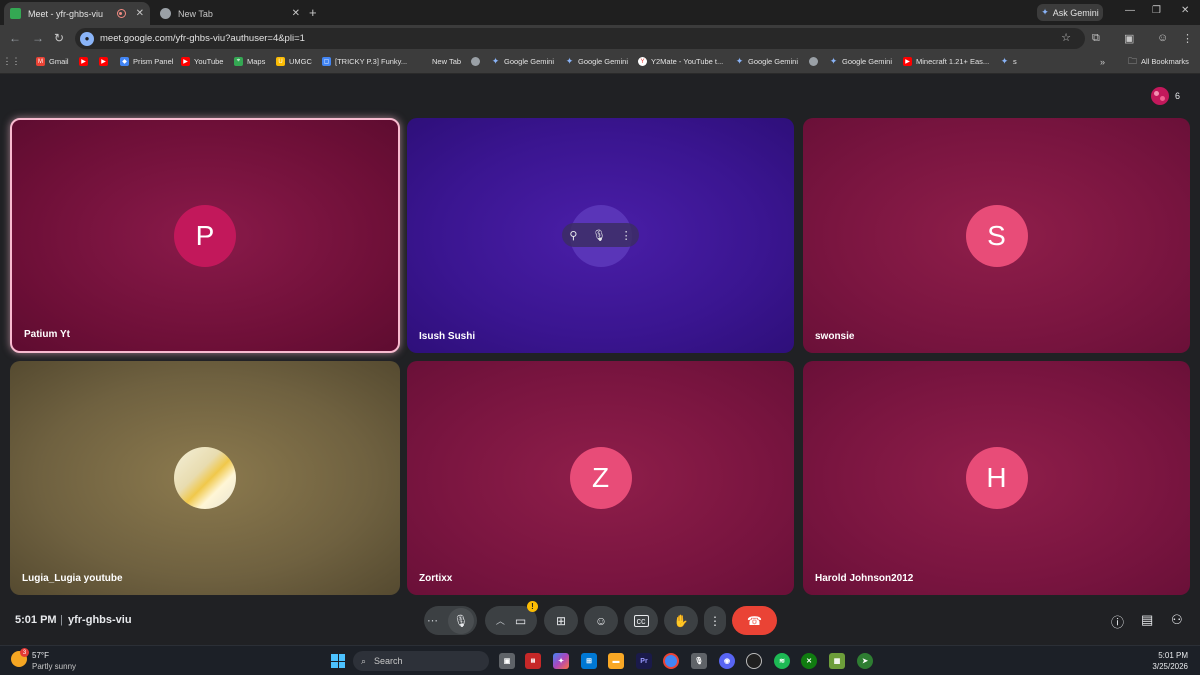 The image size is (1200, 675). I want to click on more-options-button: ⋮, so click(715, 620).